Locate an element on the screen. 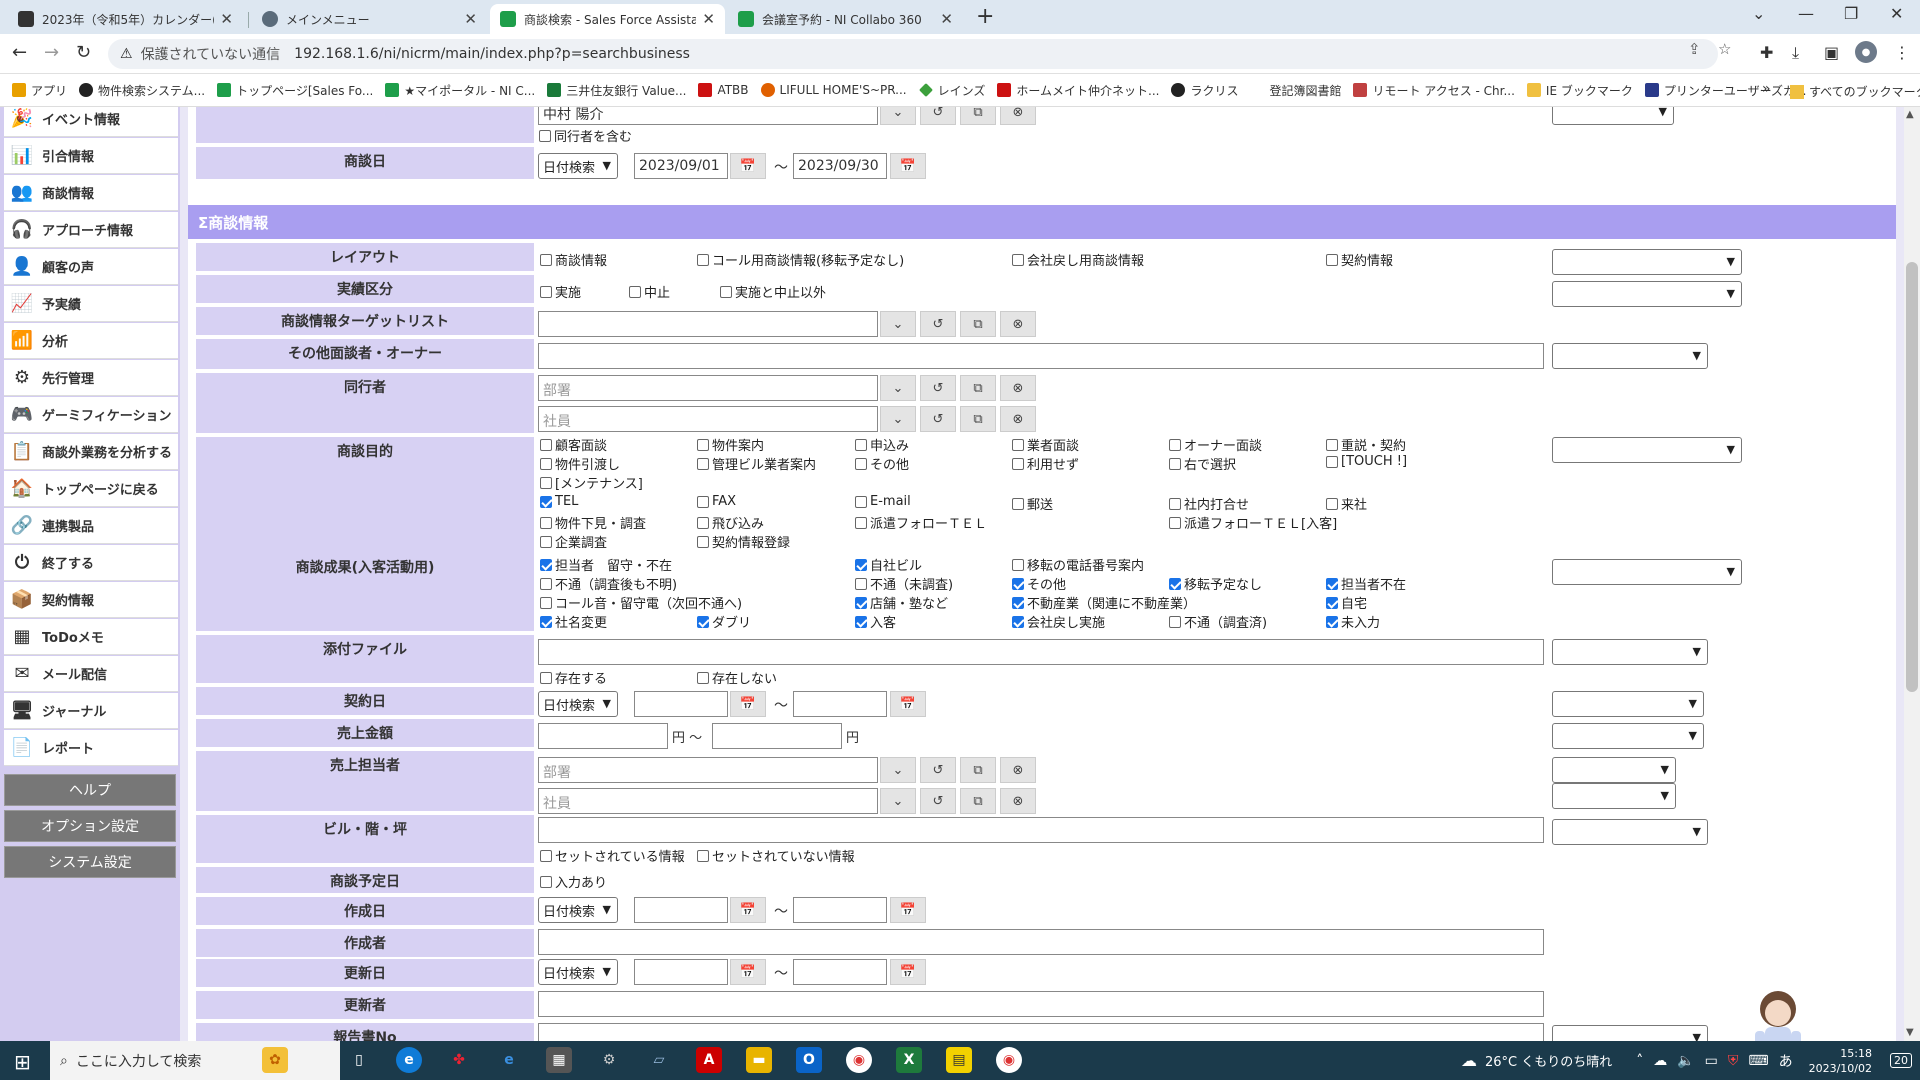  explorer-folder-icon: ▬ is located at coordinates (759, 1060).